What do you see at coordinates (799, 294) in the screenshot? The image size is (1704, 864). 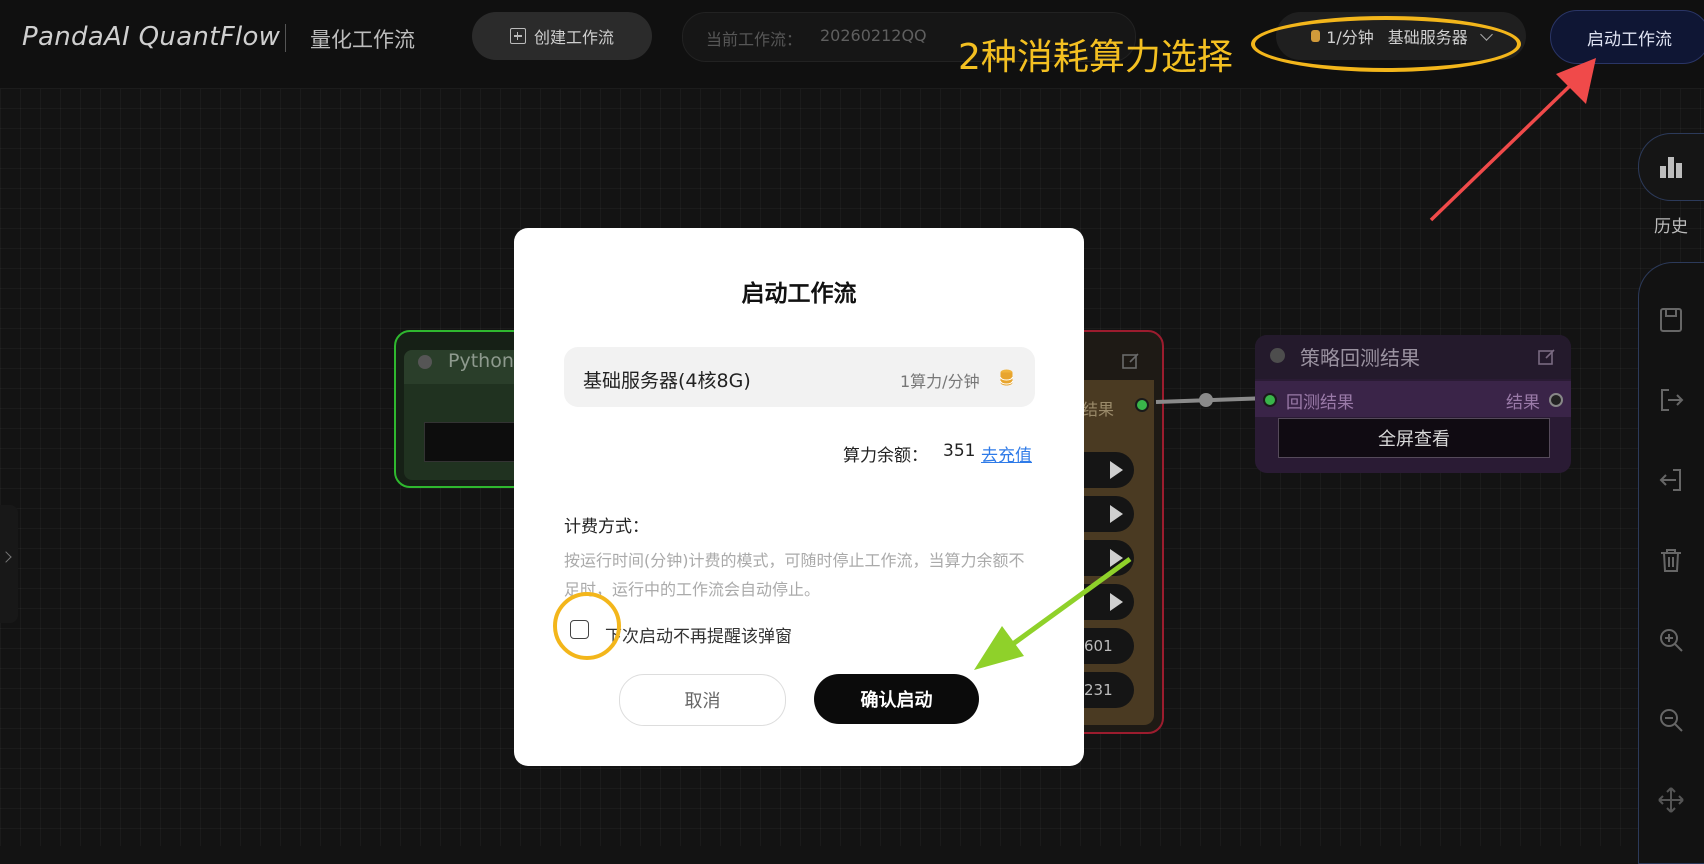 I see `dialog-title: 启动工作流` at bounding box center [799, 294].